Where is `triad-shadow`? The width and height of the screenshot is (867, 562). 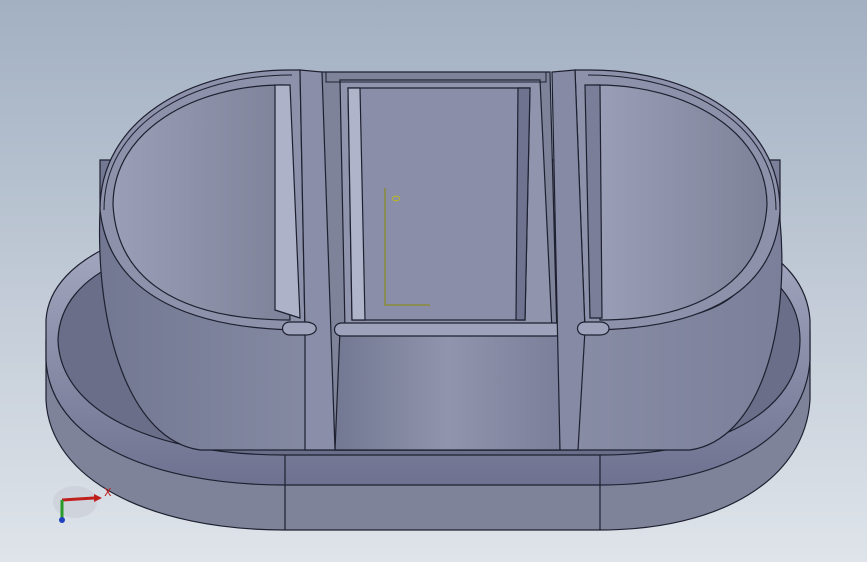
triad-shadow is located at coordinates (75, 502).